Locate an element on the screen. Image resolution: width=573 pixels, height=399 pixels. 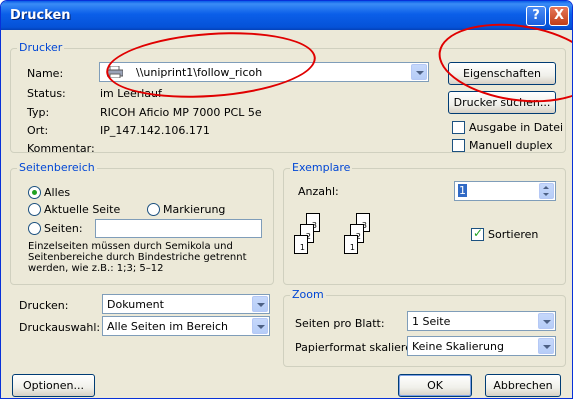
type-value: RICOH Aficio MP 7000 PCL 5e is located at coordinates (181, 112).